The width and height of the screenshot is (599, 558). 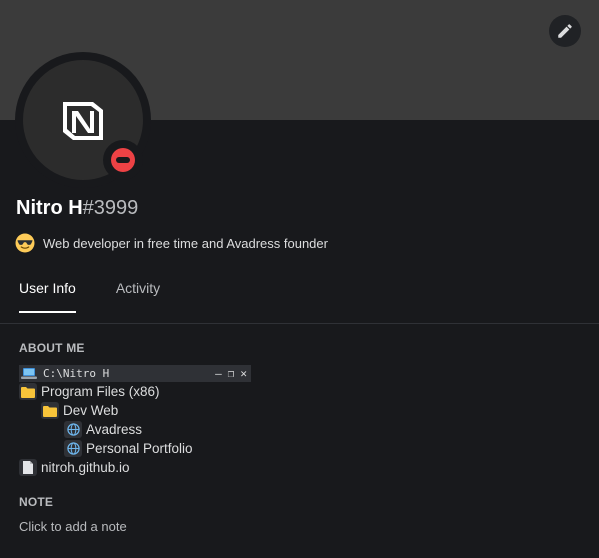 I want to click on page-icon, so click(x=28, y=467).